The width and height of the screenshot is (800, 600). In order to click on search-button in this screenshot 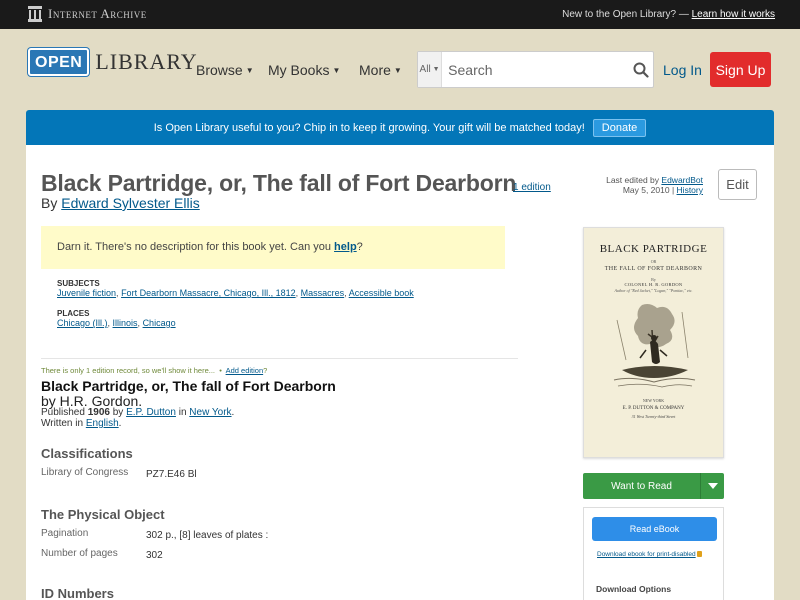, I will do `click(641, 69)`.